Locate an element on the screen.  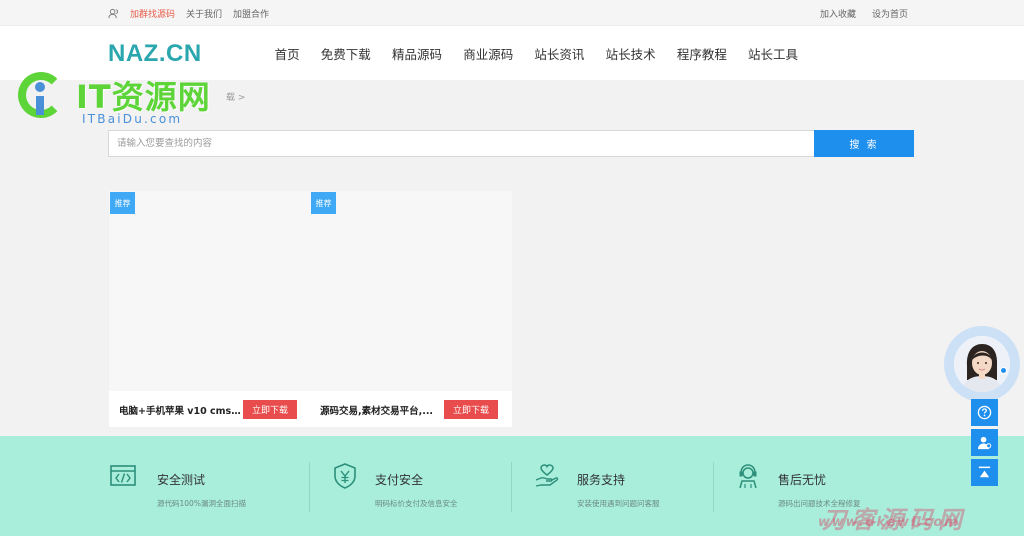
watermark-url: ITBaiDu.com is located at coordinates (132, 119).